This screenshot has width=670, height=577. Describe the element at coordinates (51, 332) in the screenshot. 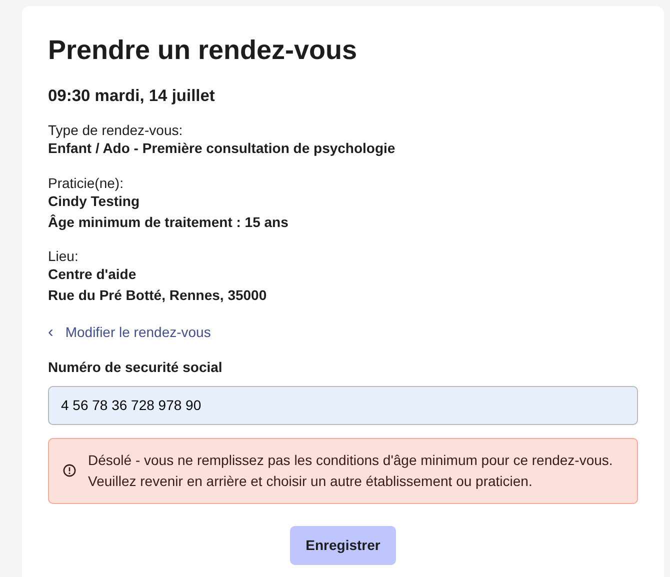

I see `chevron-left-icon: ‹` at that location.